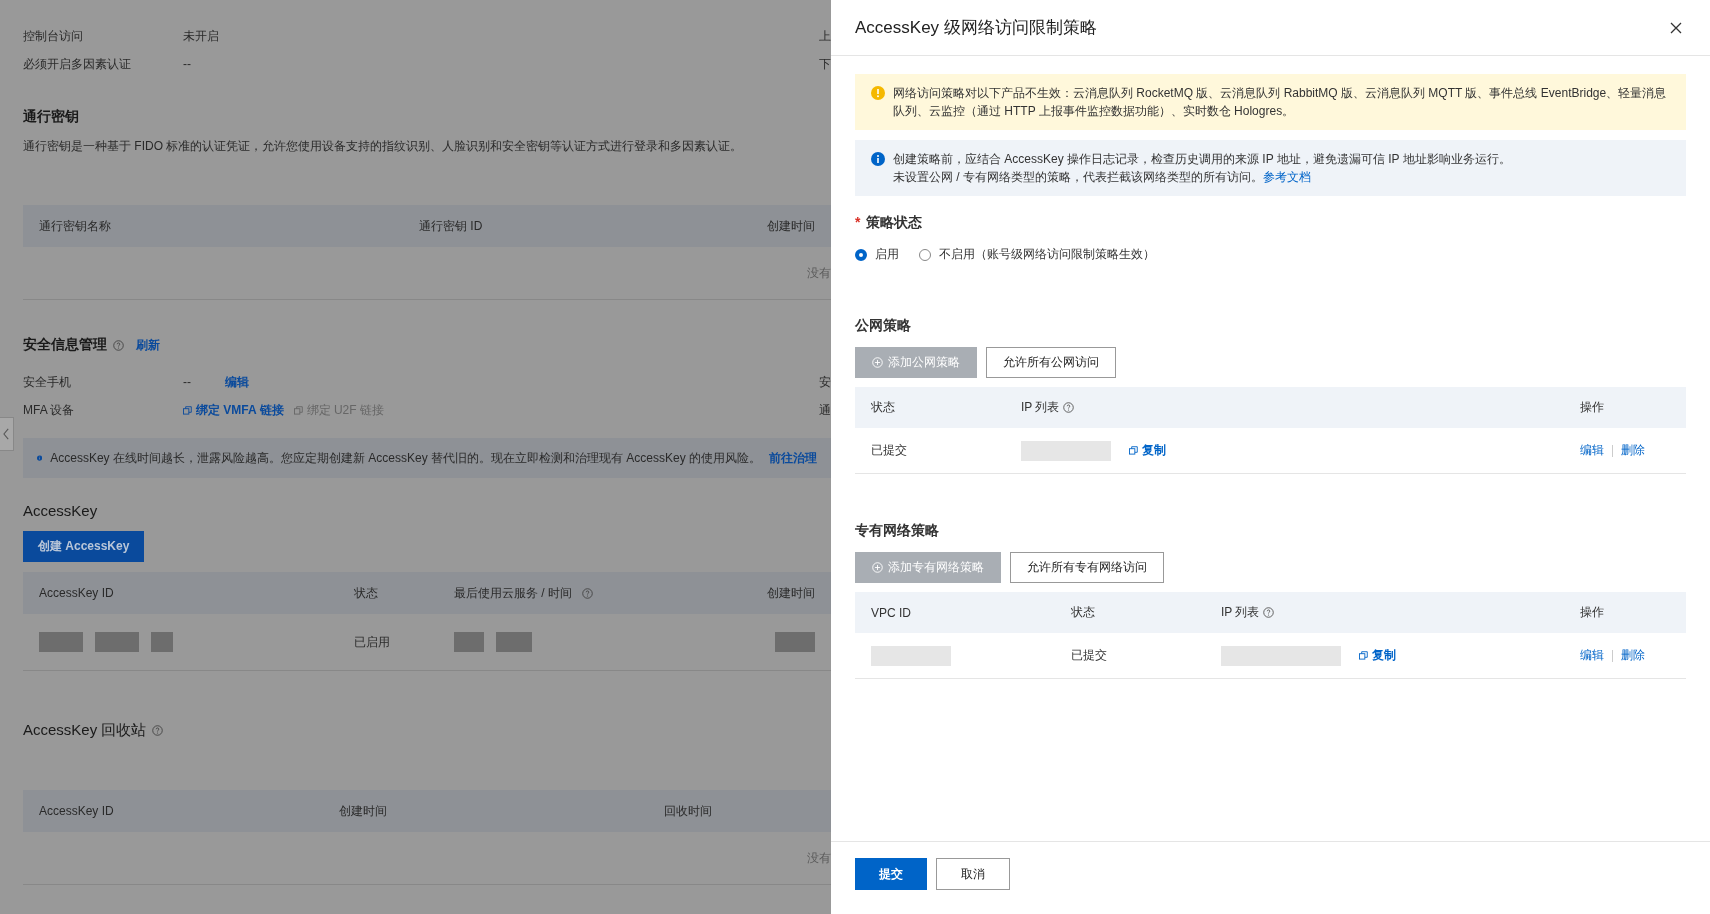  I want to click on warning-text: 网络访问策略对以下产品不生效：云消息队列 RocketMQ 版、云消息队列 RabbitMQ 版、云消息队列 MQTT 版、事件总线 EventBridge、轻量消息队列、云监控（通过 HTTP 上报事件监控数据功能）、实时数仓 Hologres。, so click(1280, 102).